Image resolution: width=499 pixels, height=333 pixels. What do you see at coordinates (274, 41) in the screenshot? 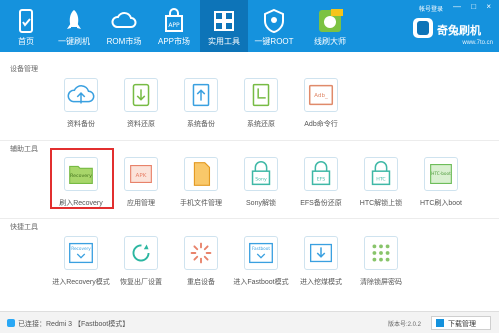
I see `nav-label: 一键ROOT` at bounding box center [274, 41].